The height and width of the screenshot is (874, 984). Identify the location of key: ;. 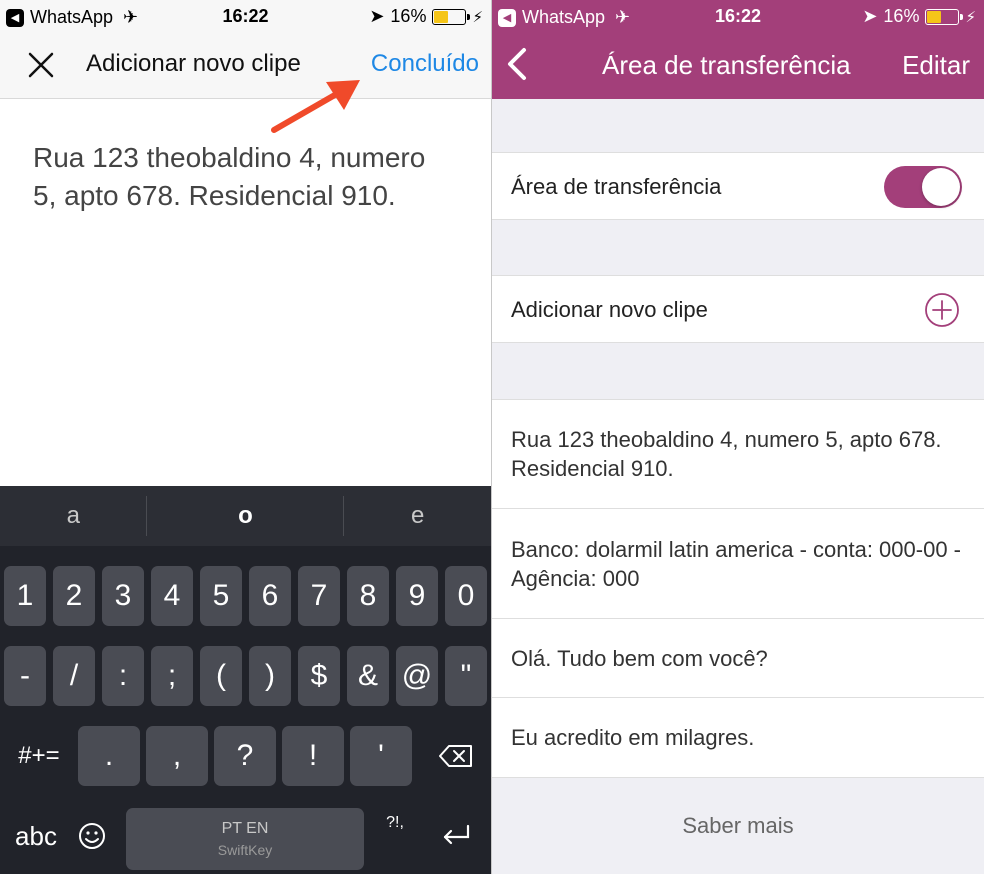
(172, 676).